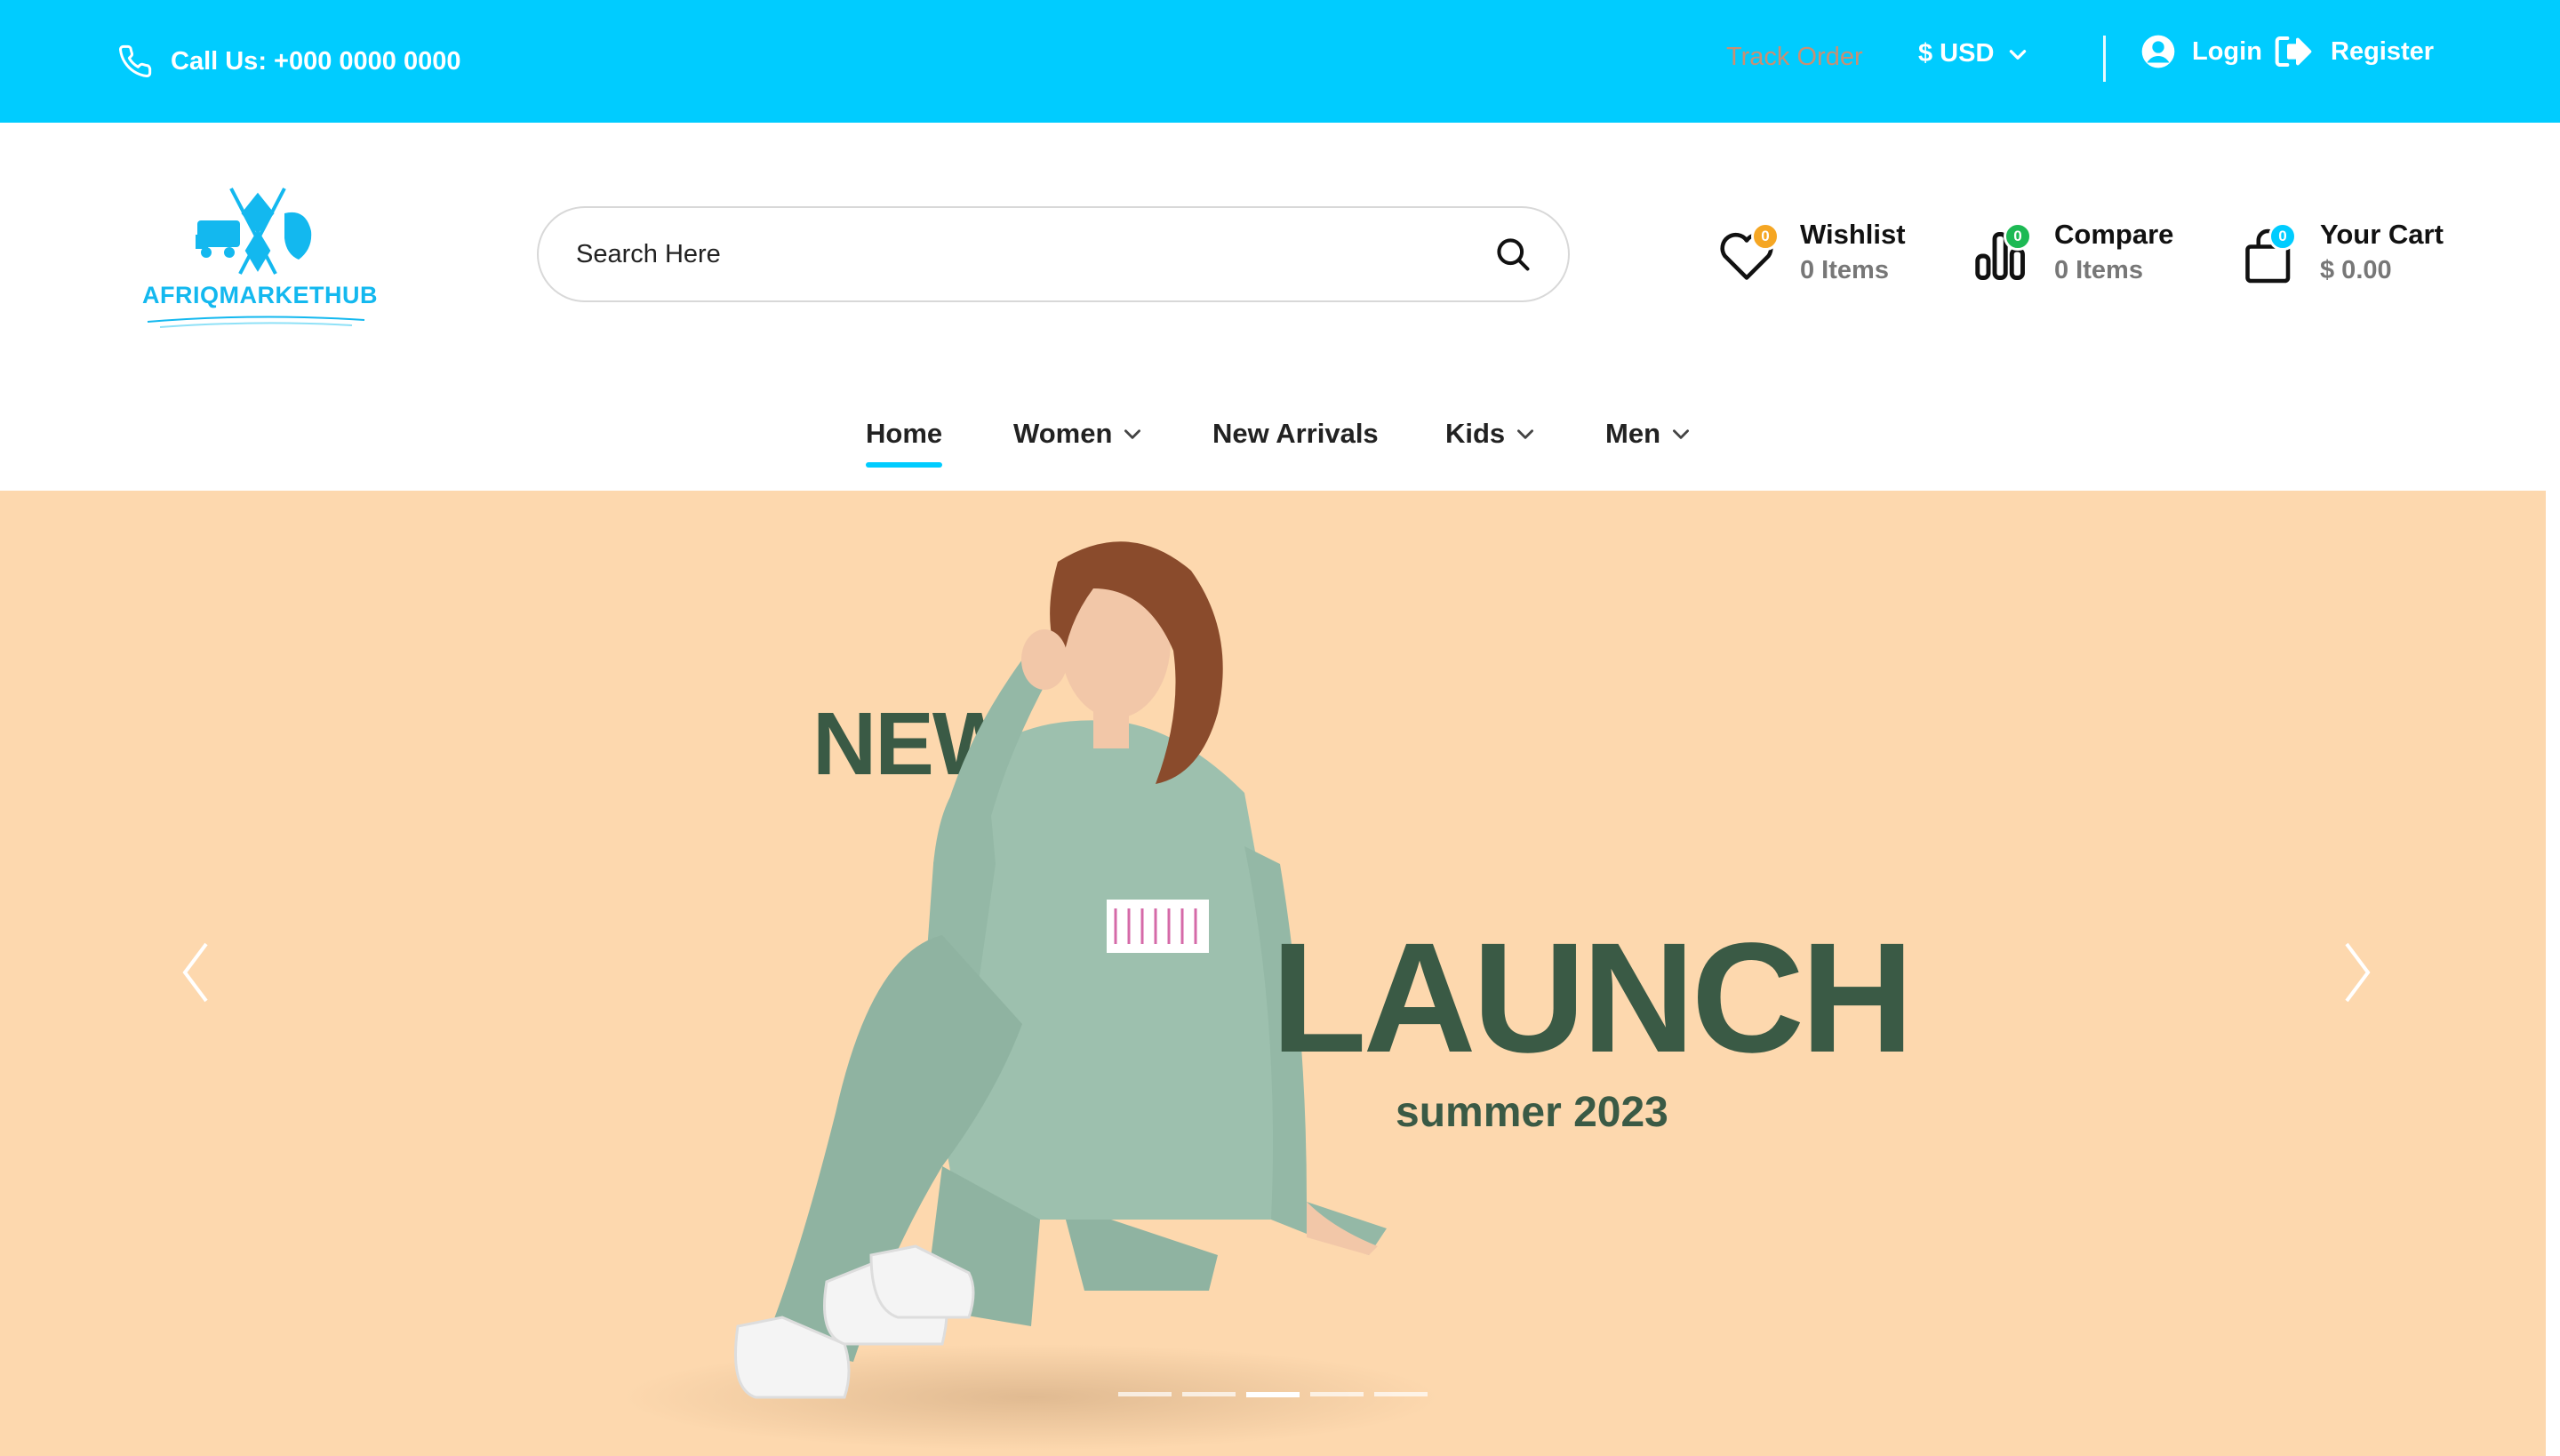  I want to click on compare-count-badge: 0, so click(2018, 236).